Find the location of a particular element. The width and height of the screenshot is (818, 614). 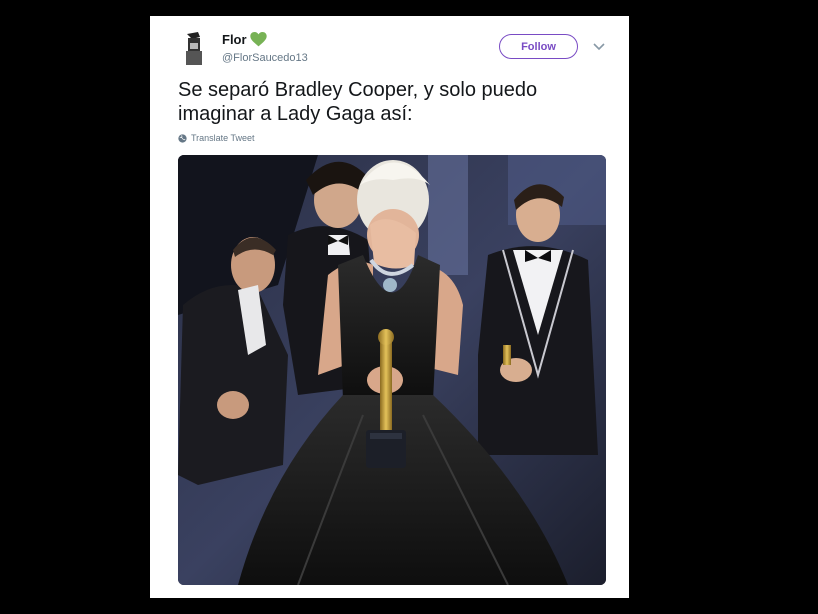

user-handle: @FlorSaucedo13 is located at coordinates (265, 58).